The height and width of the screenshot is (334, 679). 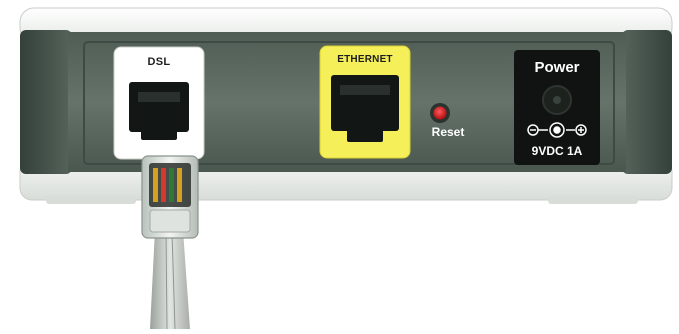 What do you see at coordinates (159, 97) in the screenshot?
I see `dsl-jack-contacts` at bounding box center [159, 97].